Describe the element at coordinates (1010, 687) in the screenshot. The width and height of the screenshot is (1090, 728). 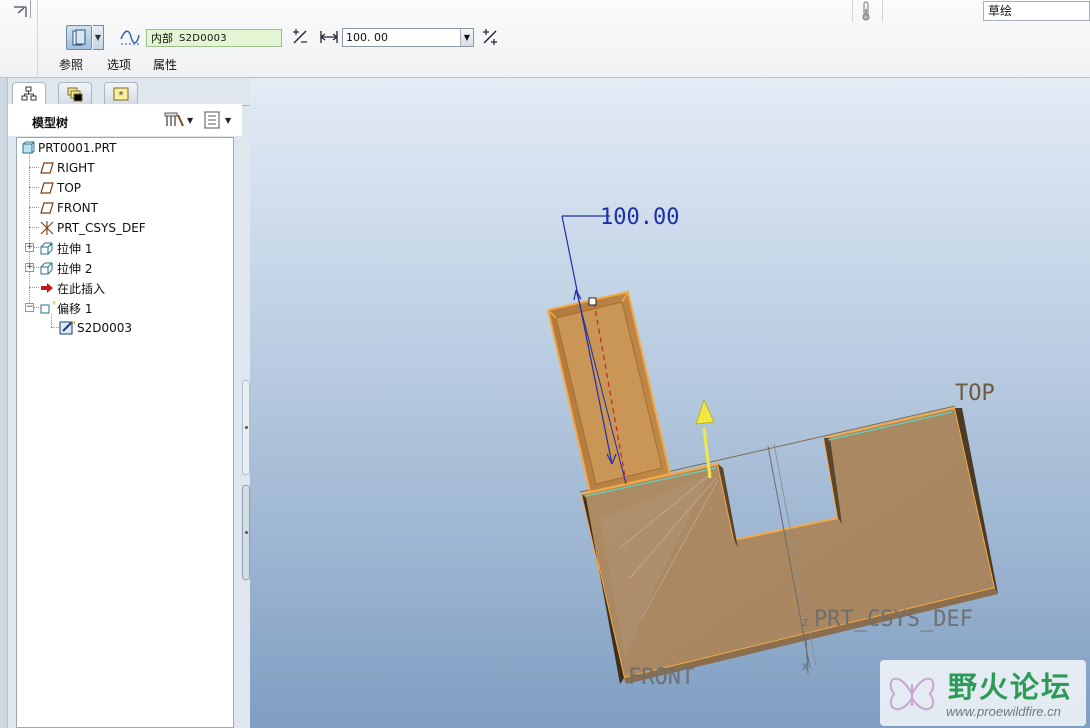
I see `watermark-title: 野火论坛` at that location.